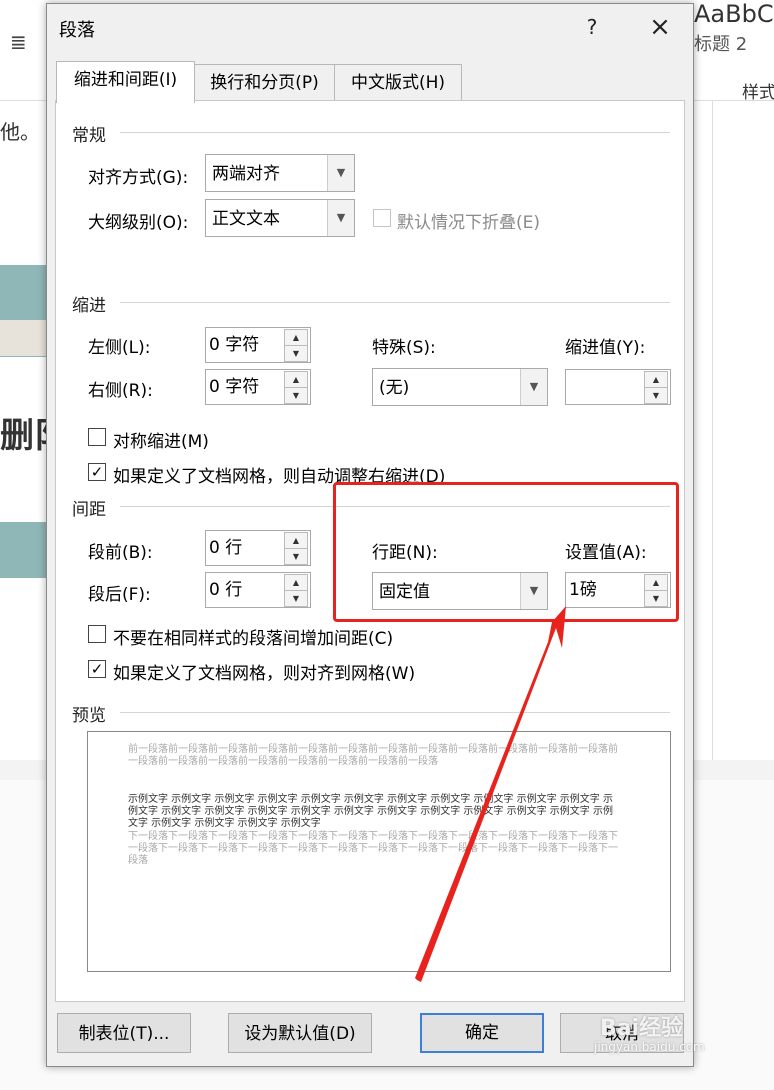 The image size is (774, 1090). Describe the element at coordinates (642, 1028) in the screenshot. I see `watermark-logo: Bai经验` at that location.